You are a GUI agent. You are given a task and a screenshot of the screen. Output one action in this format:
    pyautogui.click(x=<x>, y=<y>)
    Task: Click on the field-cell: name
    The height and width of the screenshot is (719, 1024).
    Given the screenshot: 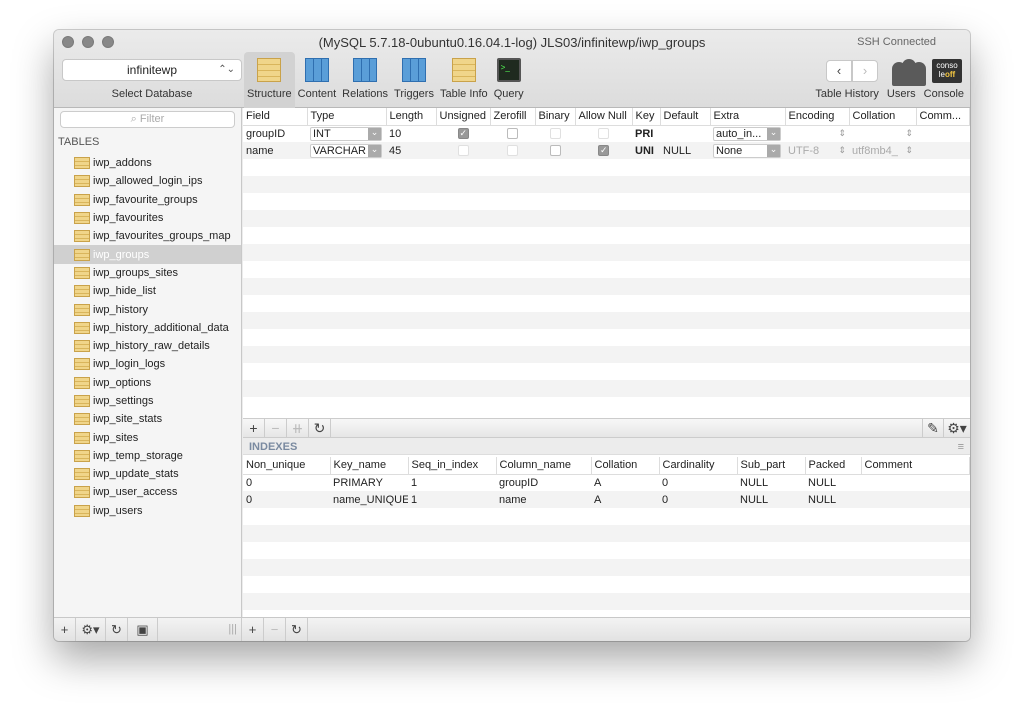 What is the action you would take?
    pyautogui.click(x=275, y=150)
    